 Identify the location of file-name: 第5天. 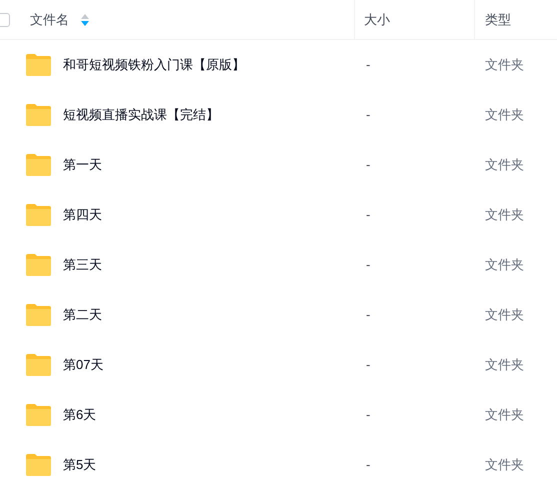
(79, 465).